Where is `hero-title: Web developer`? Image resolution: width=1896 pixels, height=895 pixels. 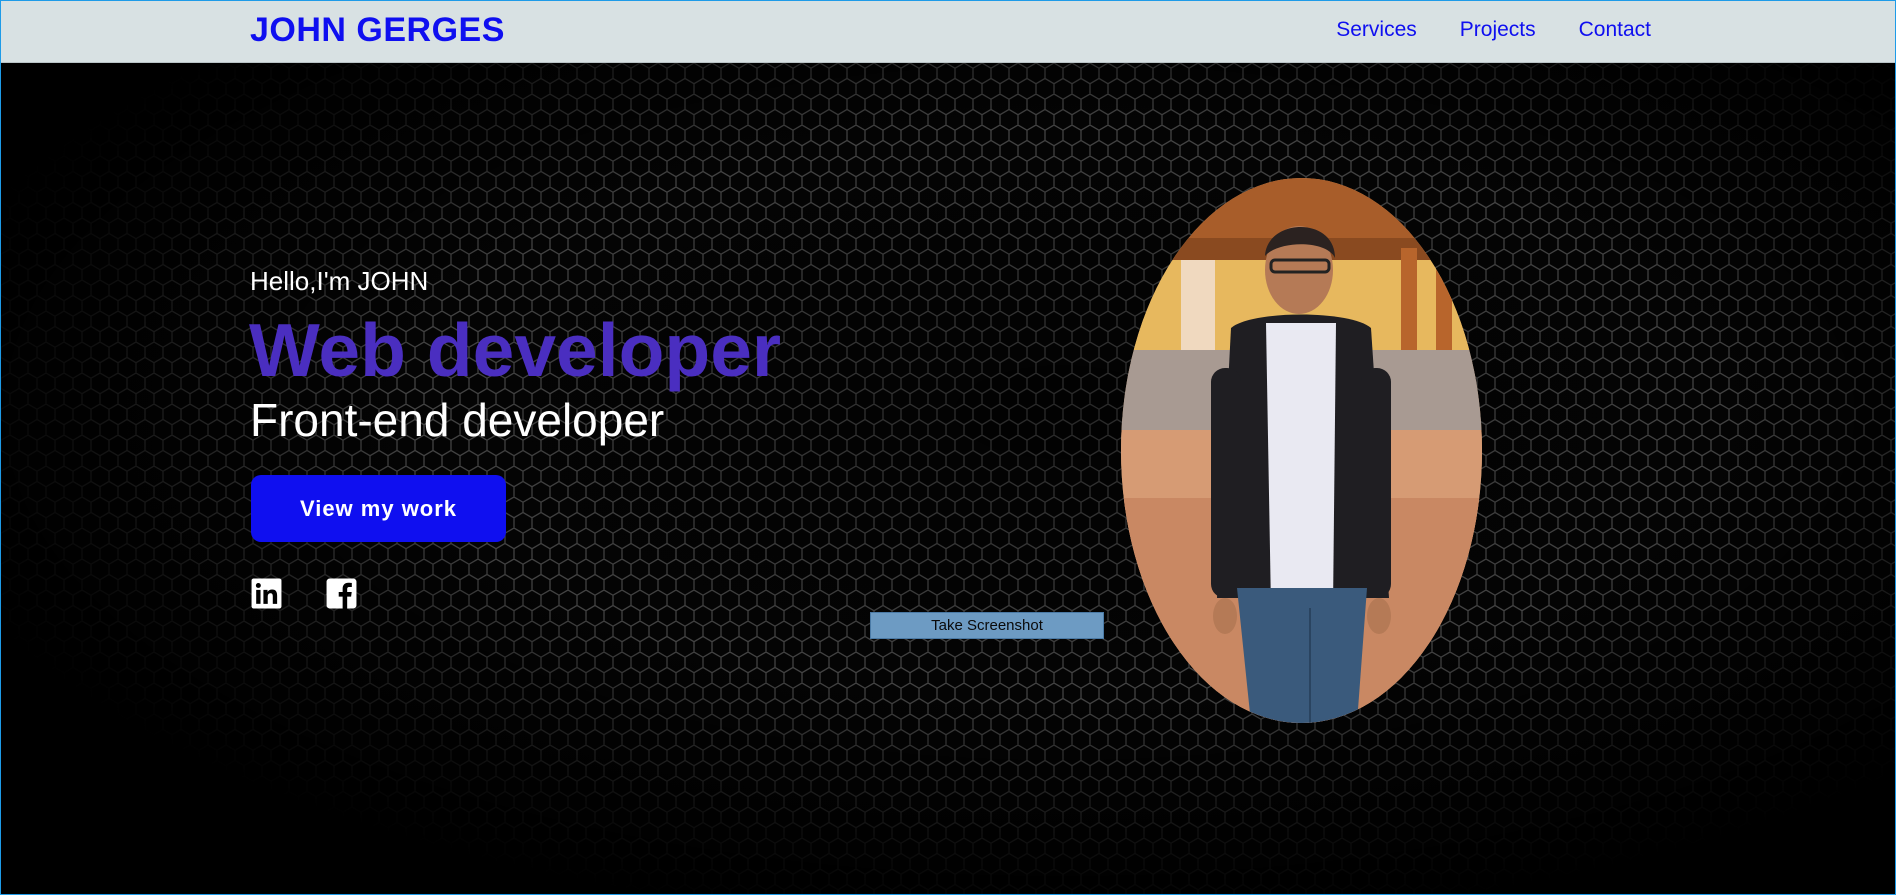 hero-title: Web developer is located at coordinates (515, 350).